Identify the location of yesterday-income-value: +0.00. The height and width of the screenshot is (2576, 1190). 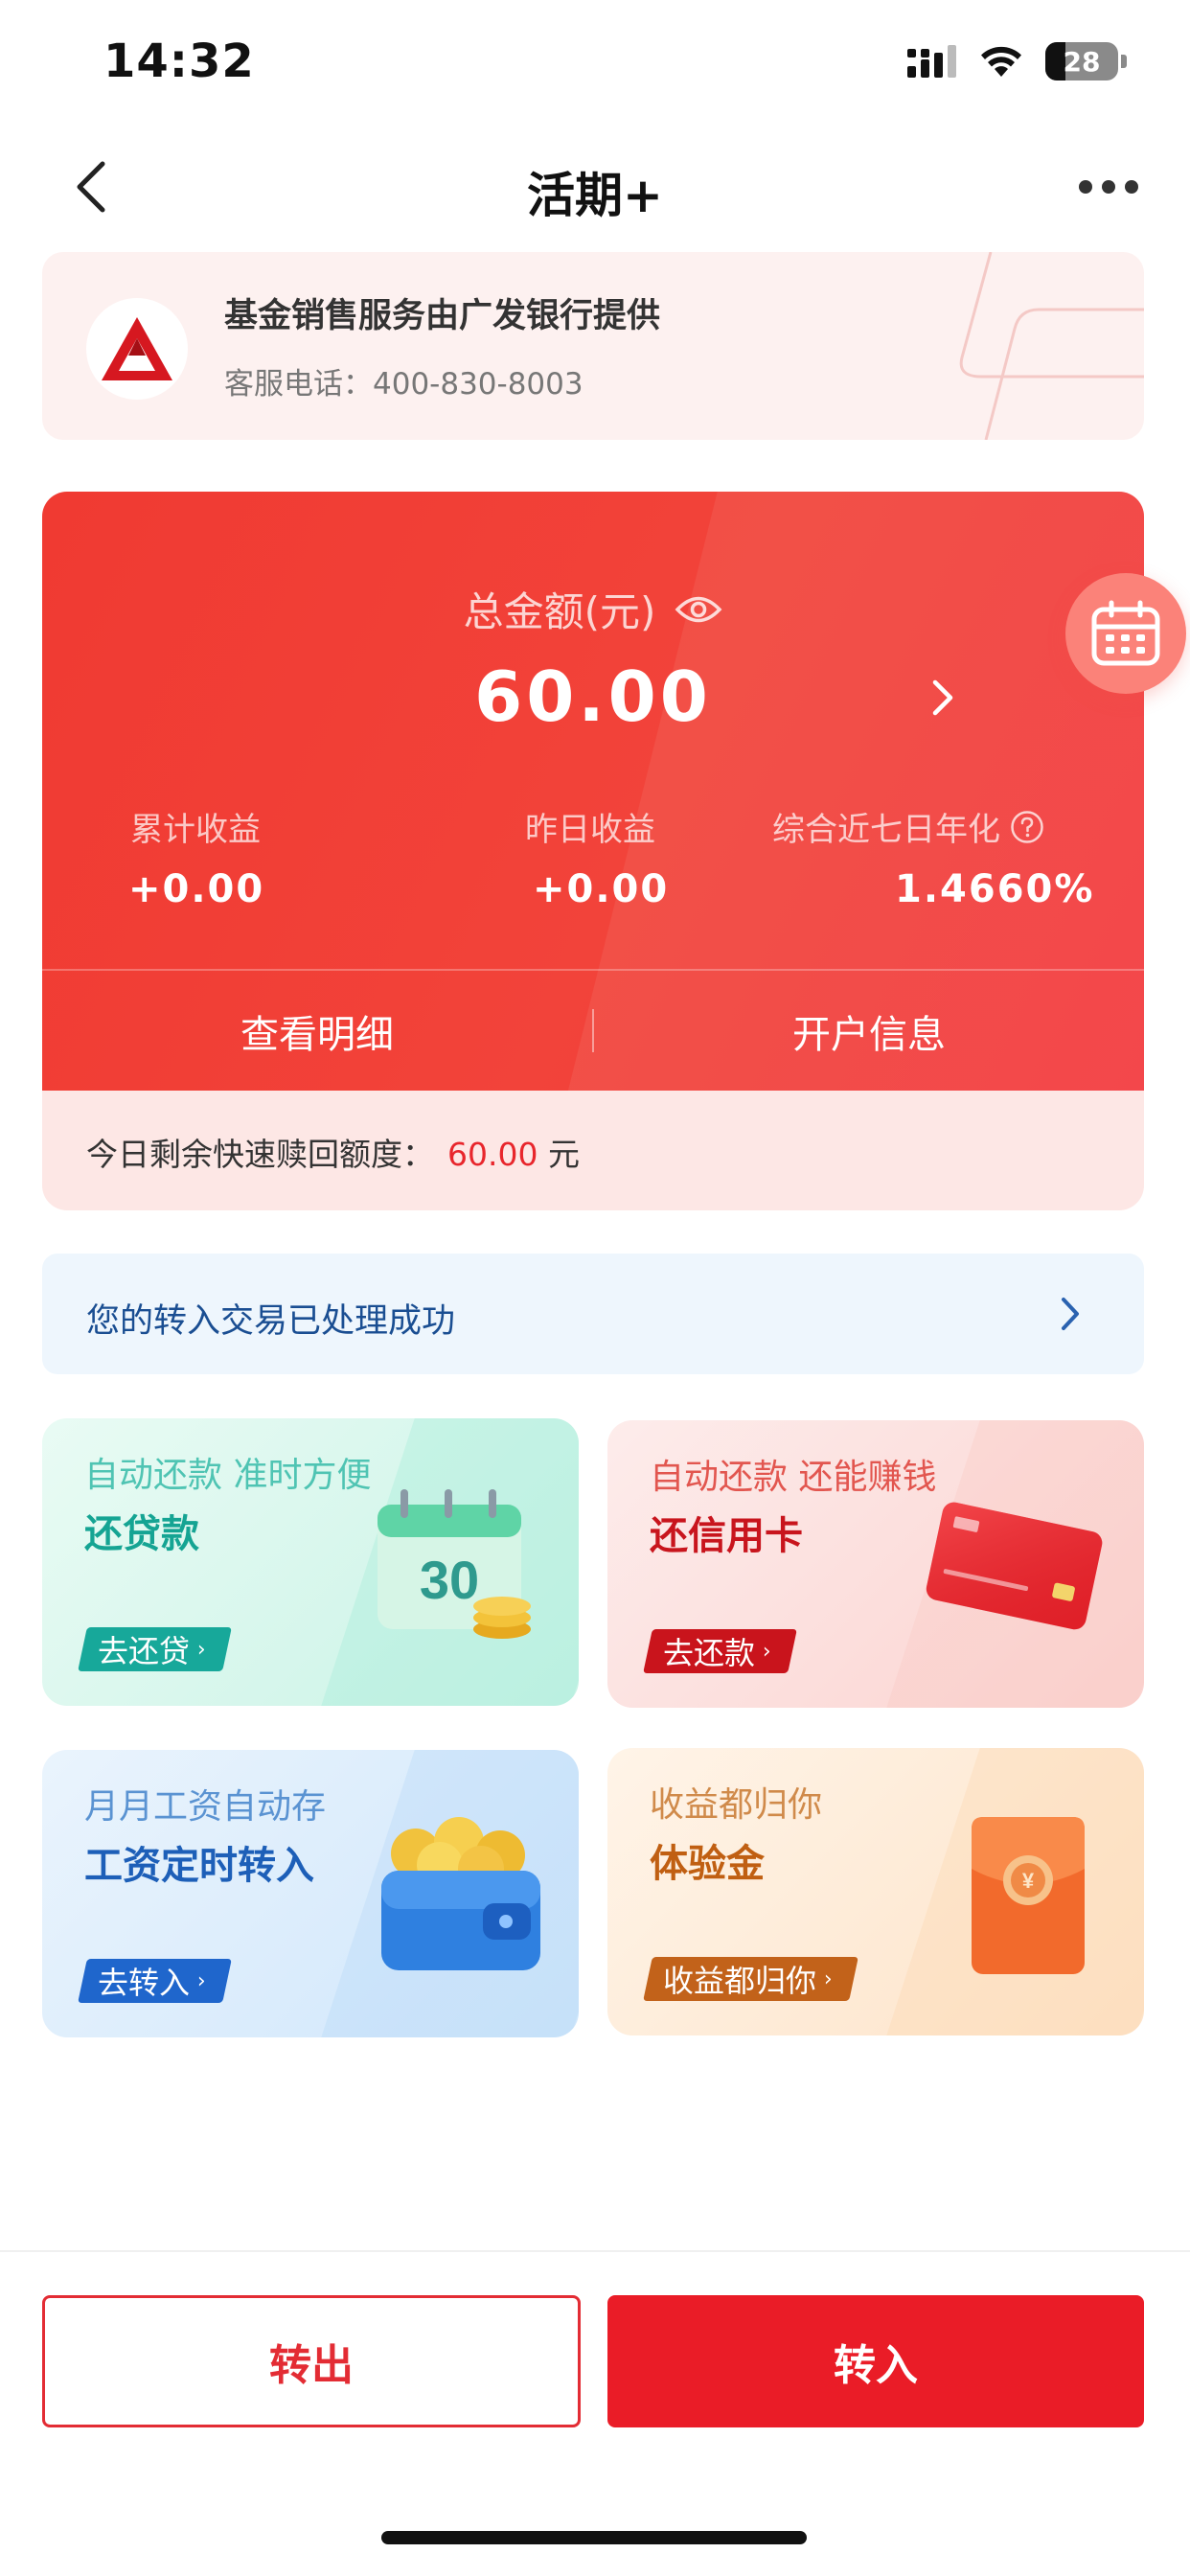
(602, 889).